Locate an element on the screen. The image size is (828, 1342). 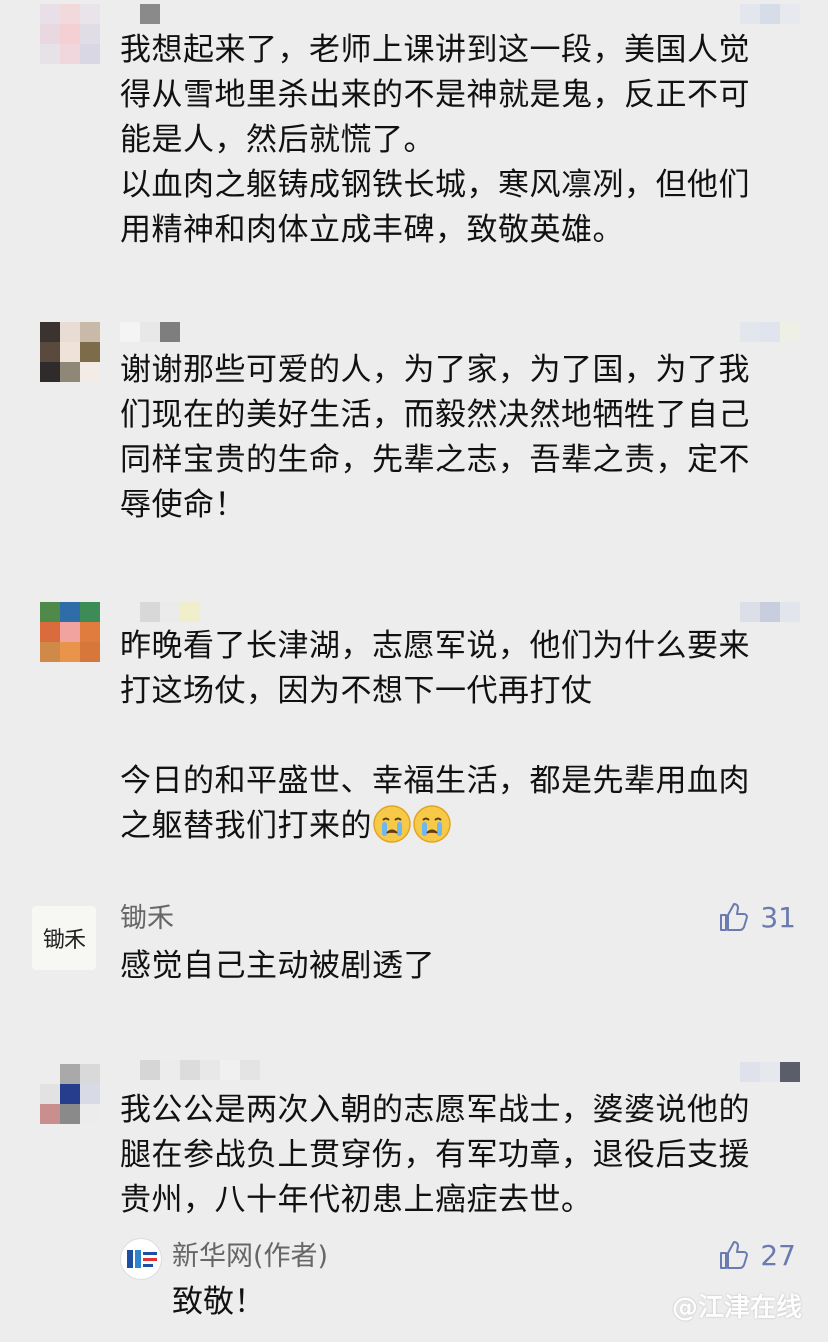
author-avatar is located at coordinates (141, 1259).